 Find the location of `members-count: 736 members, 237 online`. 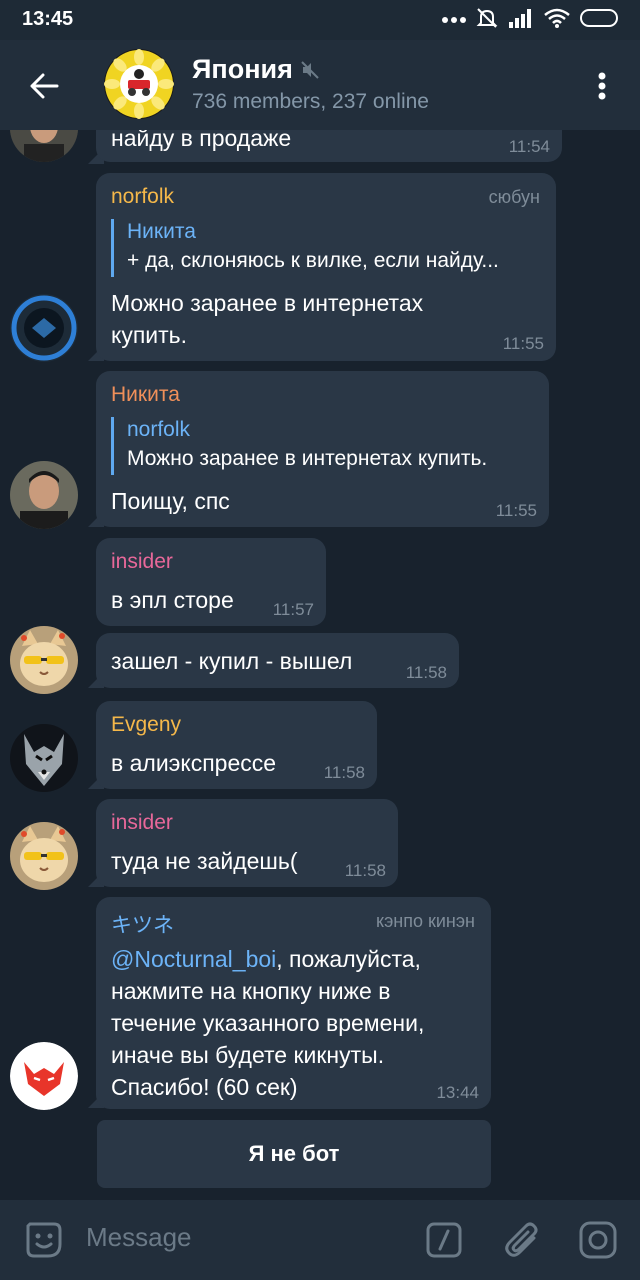

members-count: 736 members, 237 online is located at coordinates (310, 101).